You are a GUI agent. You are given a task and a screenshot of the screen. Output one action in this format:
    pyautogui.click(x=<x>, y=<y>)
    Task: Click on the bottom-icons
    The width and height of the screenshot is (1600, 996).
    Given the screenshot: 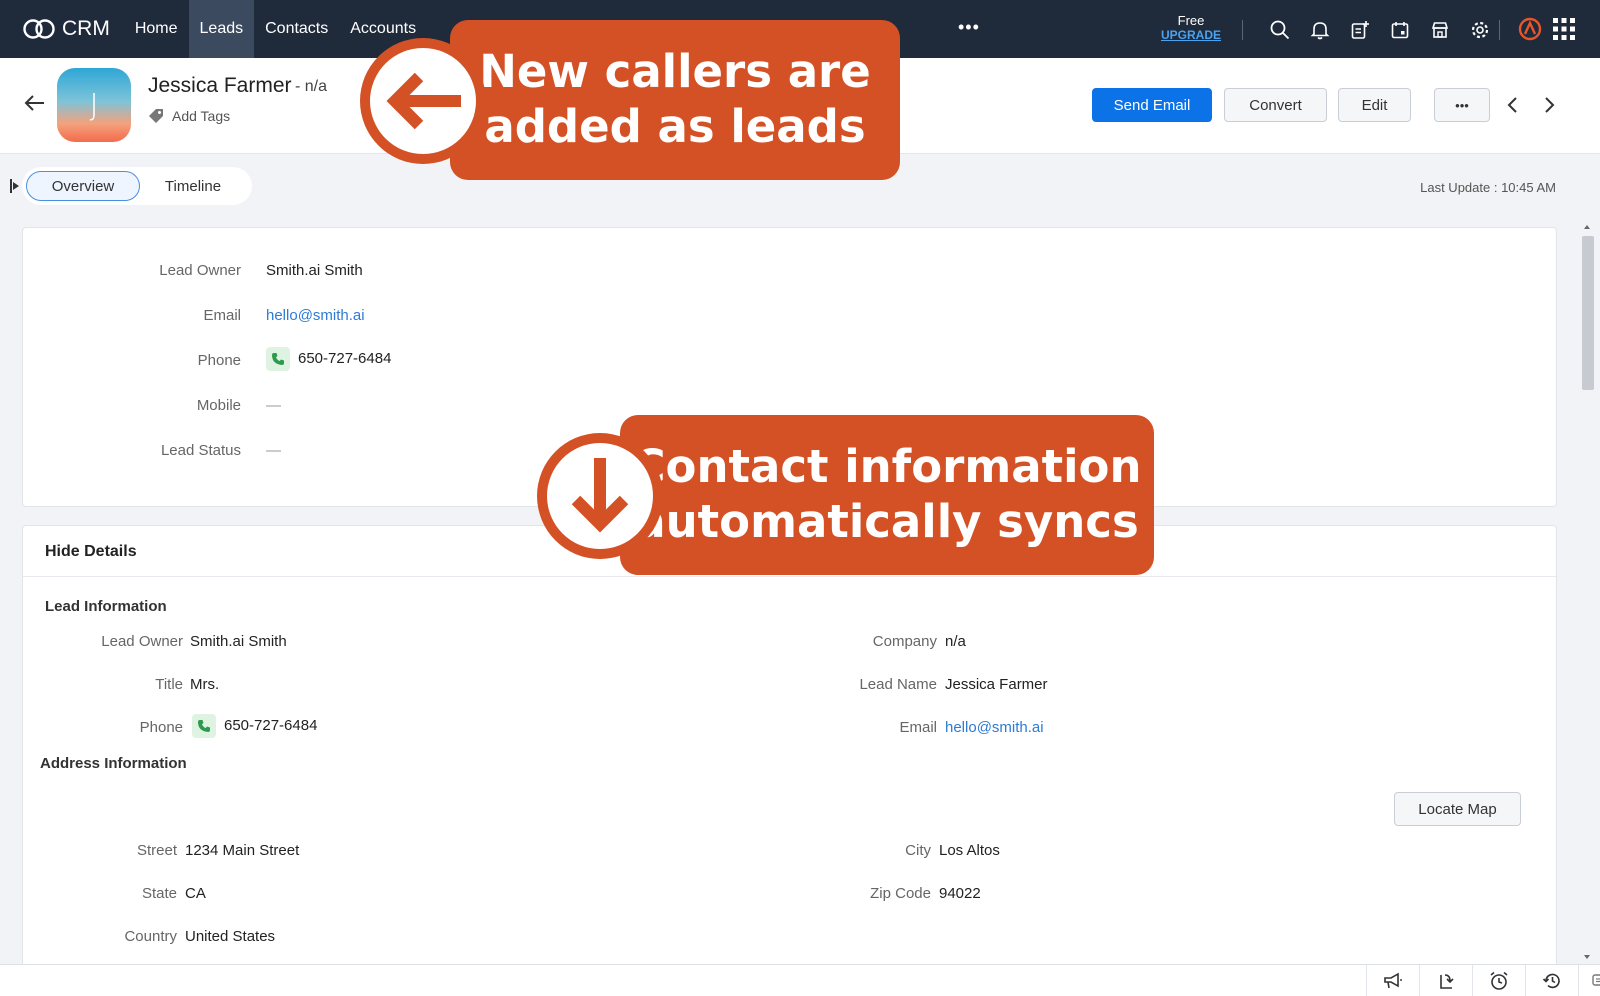 What is the action you would take?
    pyautogui.click(x=1483, y=980)
    